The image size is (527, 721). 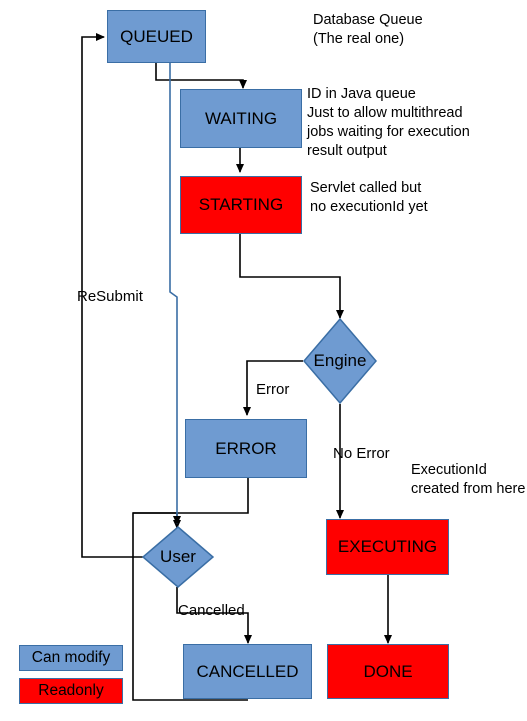 I want to click on note-execution-id: ExecutionId created from here, so click(x=468, y=479).